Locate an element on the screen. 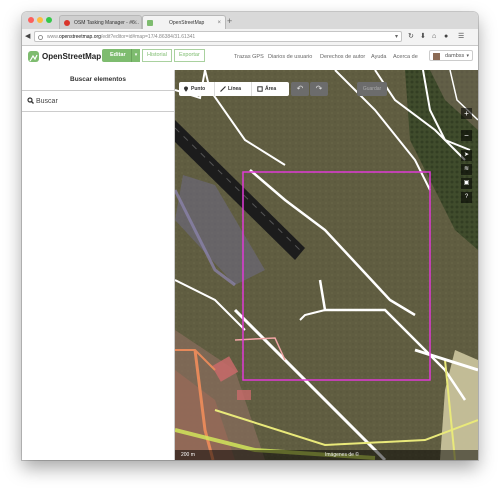 The width and height of the screenshot is (500, 492). logo-glyph is located at coordinates (33, 58).